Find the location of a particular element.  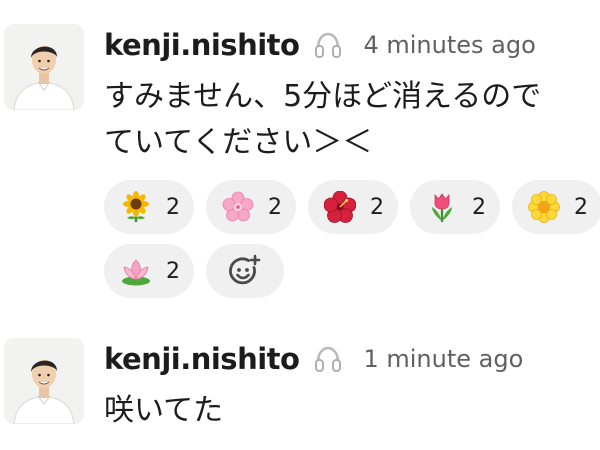

message-header: kenji.nishito 1 minute ago is located at coordinates (313, 359).